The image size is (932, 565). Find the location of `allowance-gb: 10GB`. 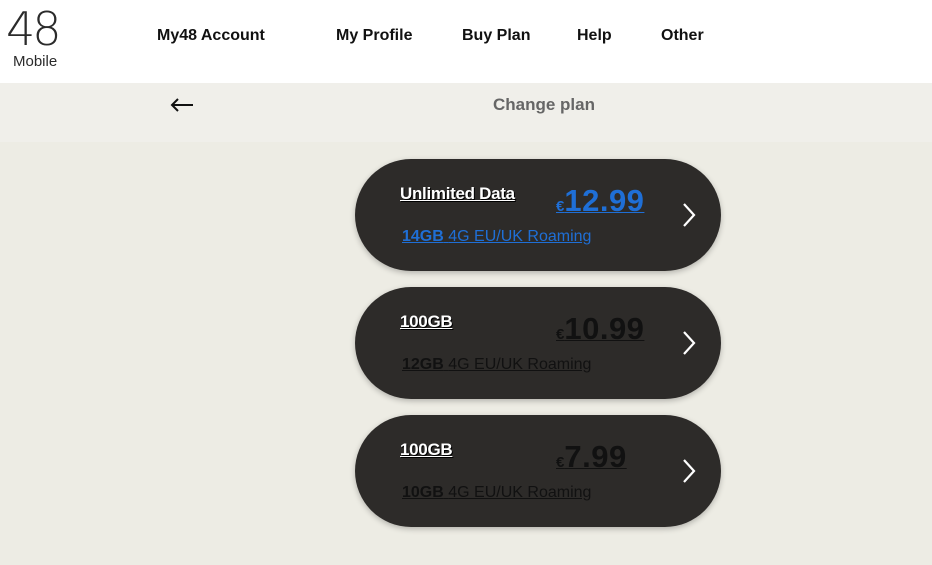

allowance-gb: 10GB is located at coordinates (423, 492).